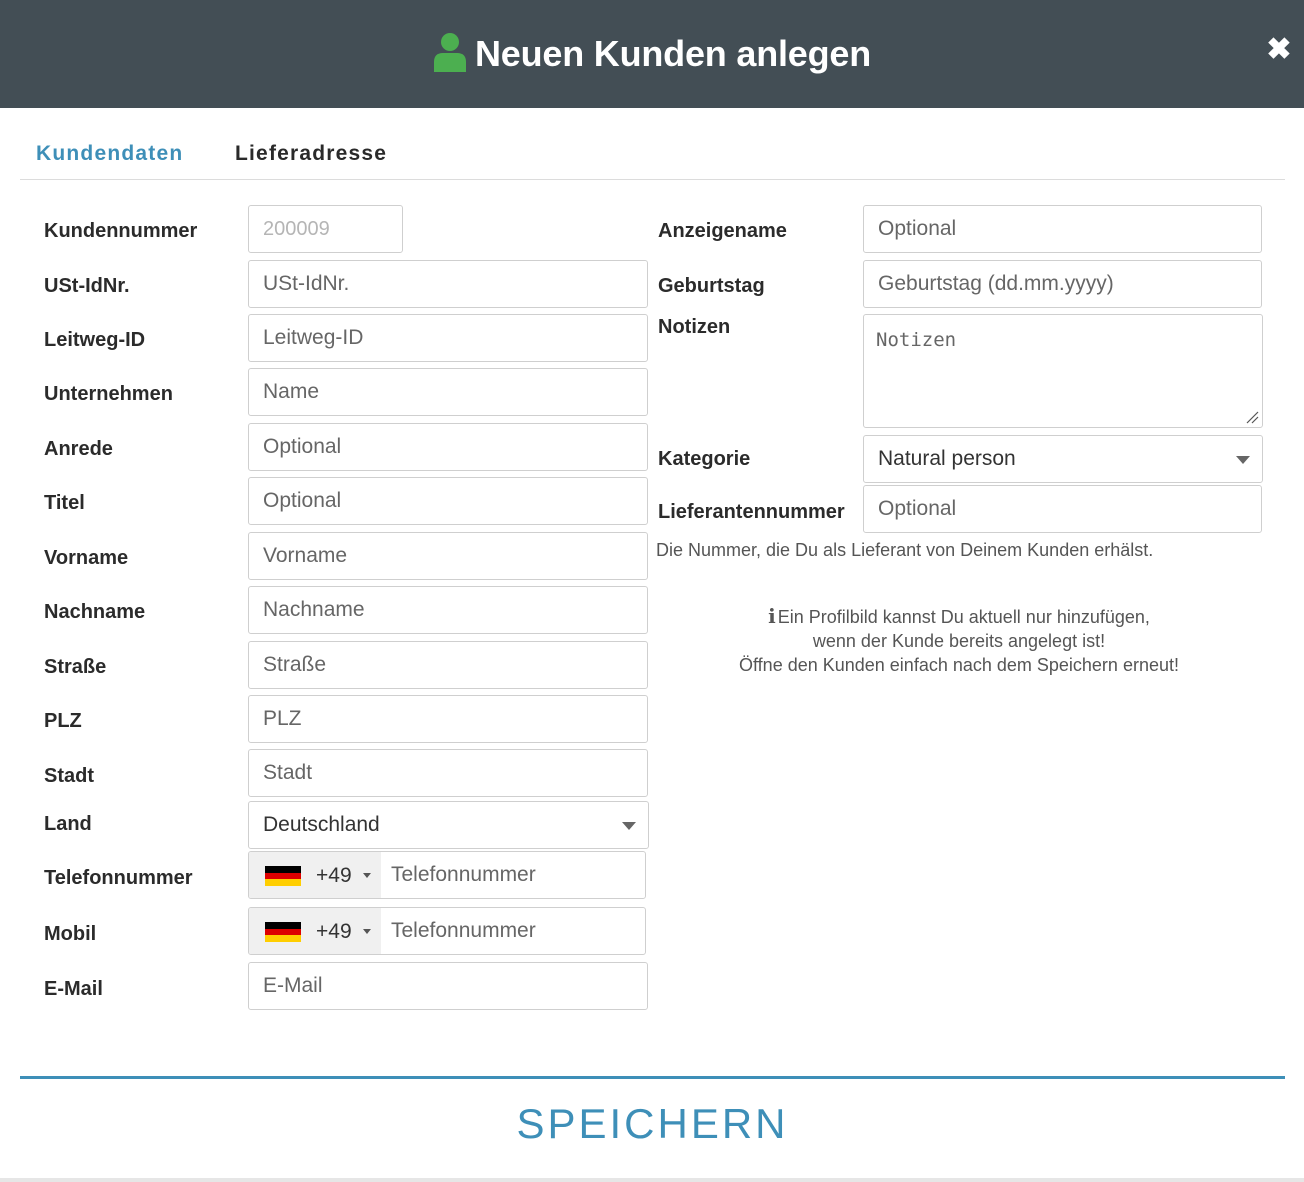  I want to click on close-icon: ✖, so click(1279, 50).